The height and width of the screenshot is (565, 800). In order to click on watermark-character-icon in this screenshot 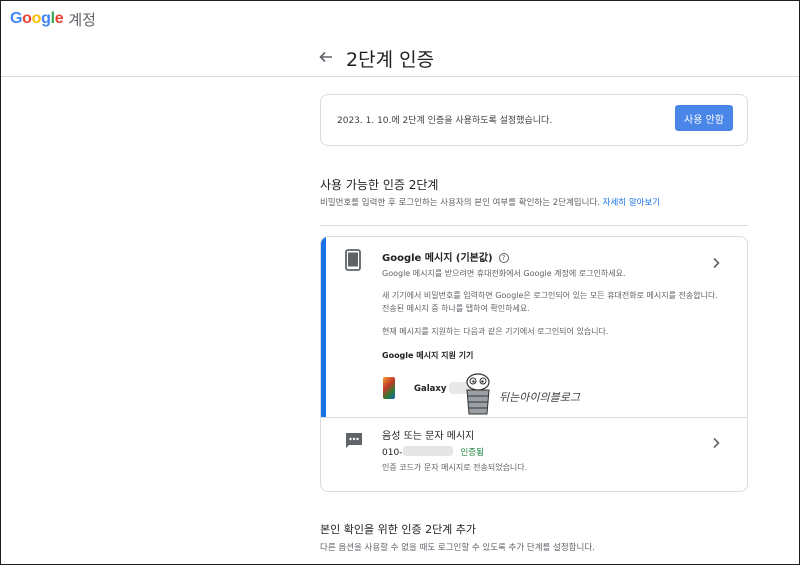, I will do `click(478, 394)`.